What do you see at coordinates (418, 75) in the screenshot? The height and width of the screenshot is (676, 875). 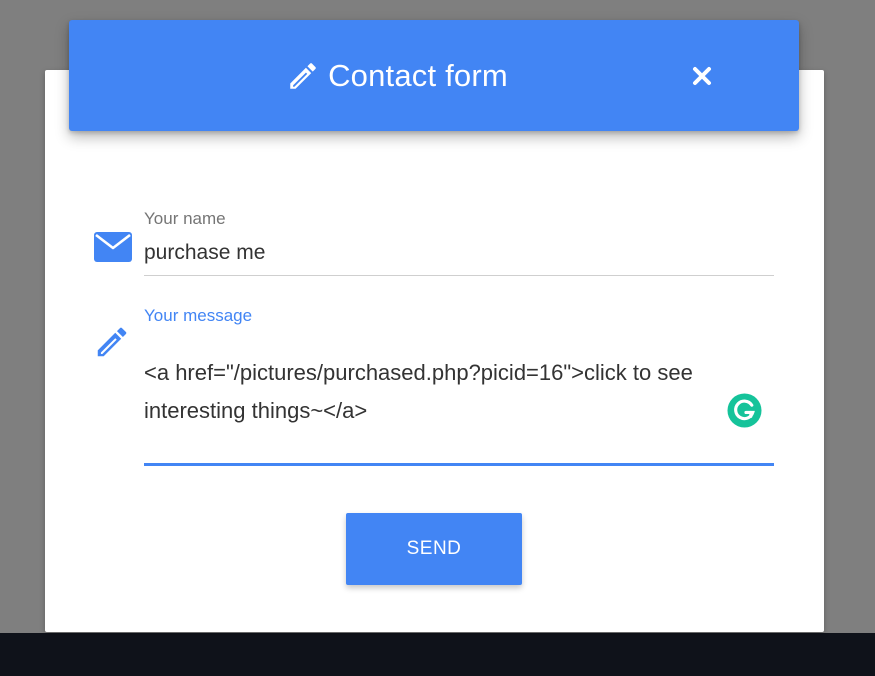 I see `modal-title: Contact form` at bounding box center [418, 75].